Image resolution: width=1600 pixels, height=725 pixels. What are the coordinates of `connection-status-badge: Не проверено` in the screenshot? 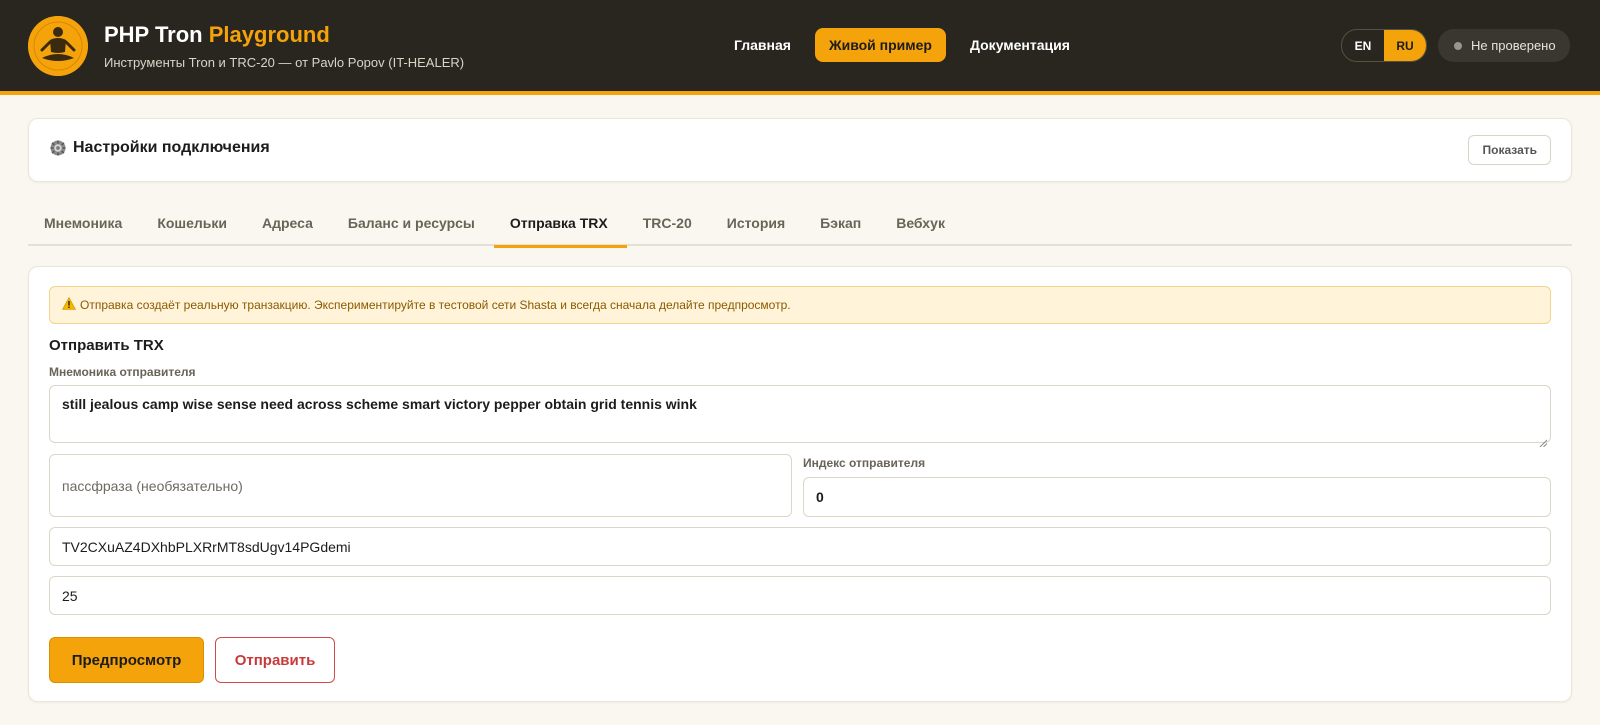 It's located at (1504, 45).